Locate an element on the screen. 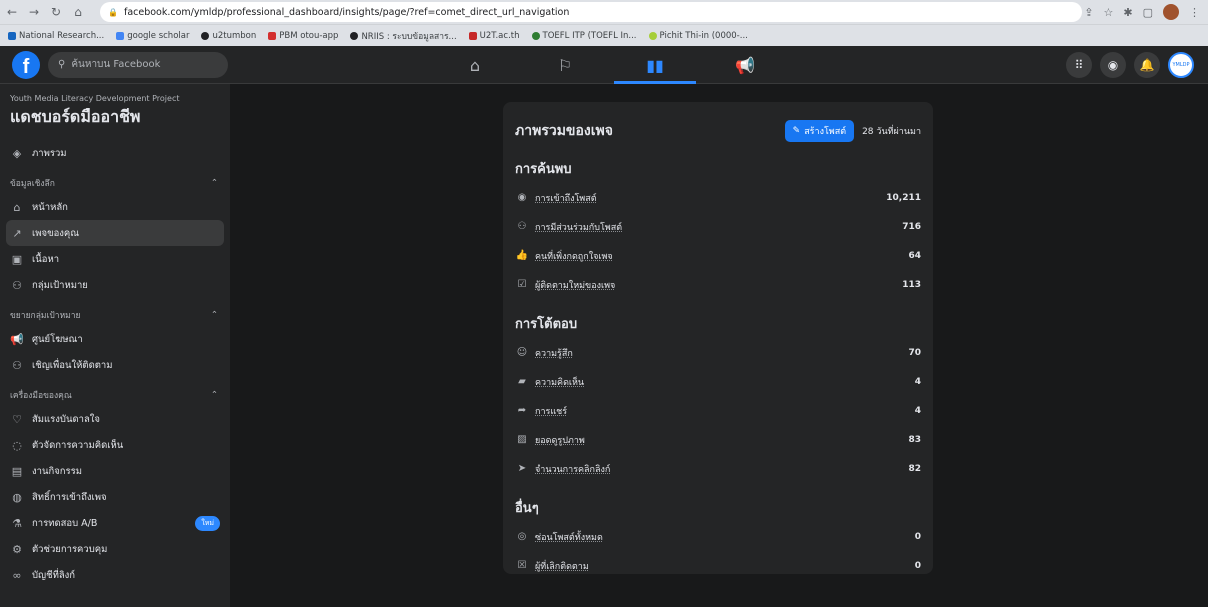 This screenshot has height=607, width=1208. notifications-bell-icon: 🔔 is located at coordinates (1147, 65).